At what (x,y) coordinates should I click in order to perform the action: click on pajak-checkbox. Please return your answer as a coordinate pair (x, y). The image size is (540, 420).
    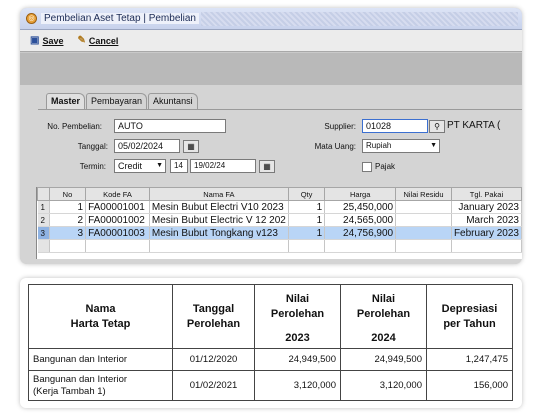
    Looking at the image, I should click on (367, 167).